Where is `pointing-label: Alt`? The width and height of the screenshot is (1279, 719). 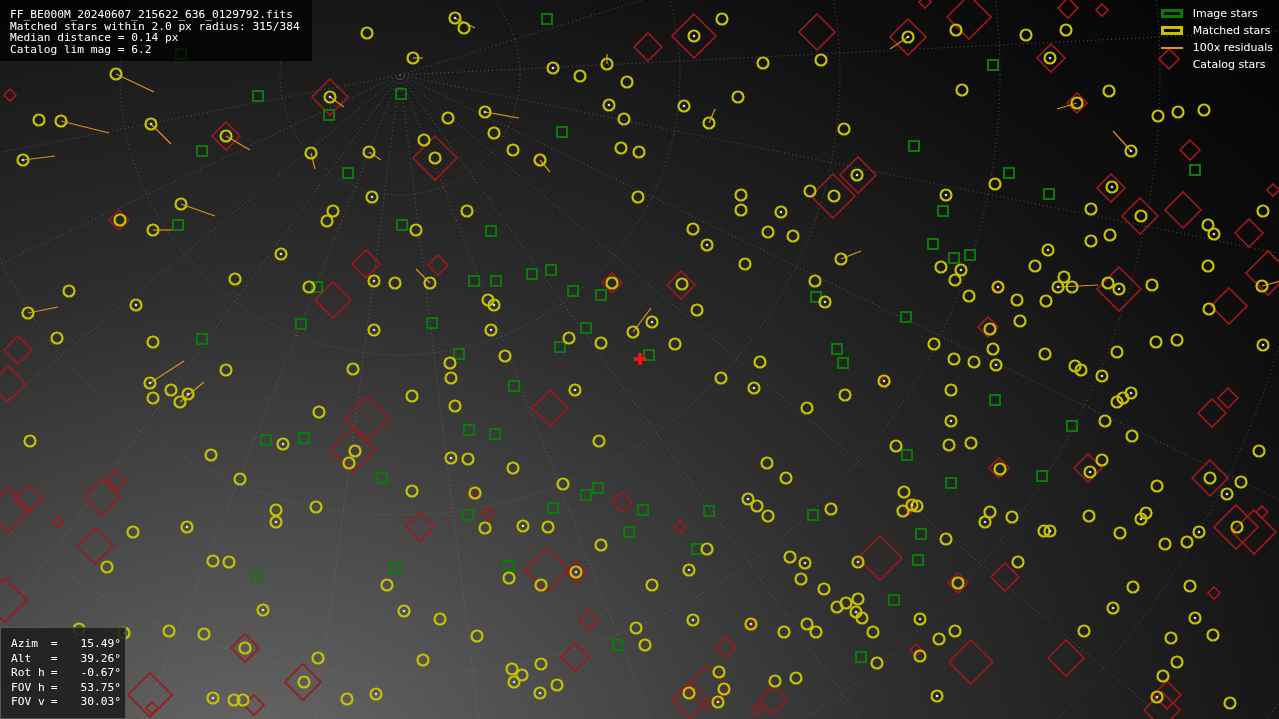 pointing-label: Alt is located at coordinates (22, 658).